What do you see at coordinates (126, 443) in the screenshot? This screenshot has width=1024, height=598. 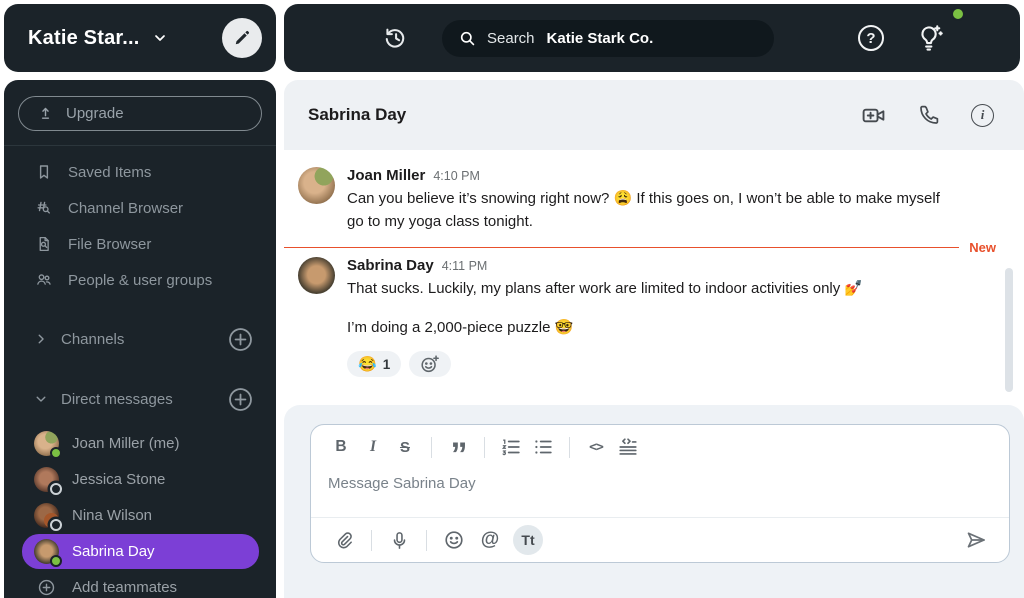 I see `dm-name: Joan Miller (me)` at bounding box center [126, 443].